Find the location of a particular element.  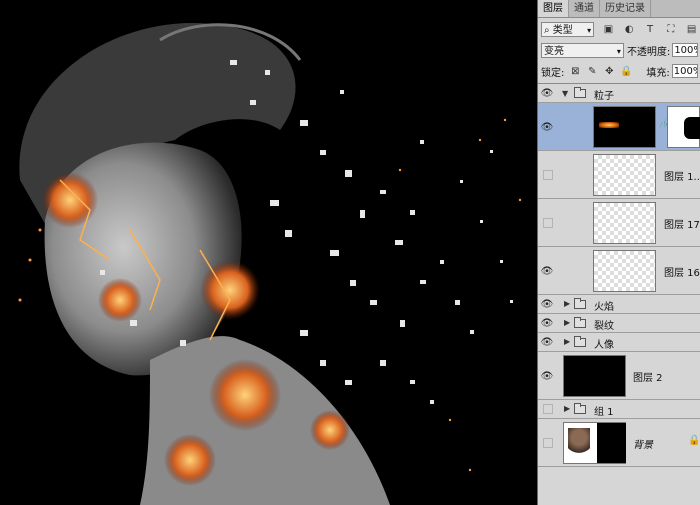

layer-name: 组 1 is located at coordinates (604, 412).